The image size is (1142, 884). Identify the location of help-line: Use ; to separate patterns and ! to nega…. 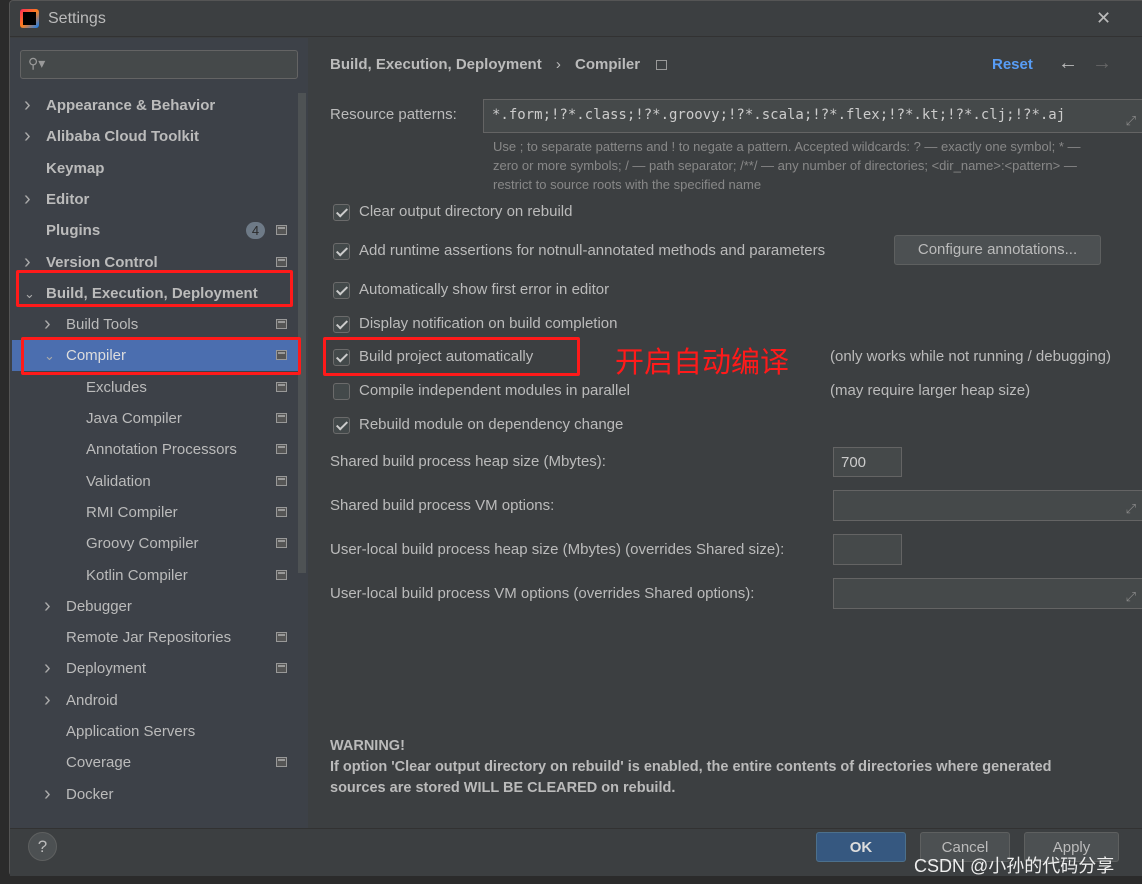
(787, 146).